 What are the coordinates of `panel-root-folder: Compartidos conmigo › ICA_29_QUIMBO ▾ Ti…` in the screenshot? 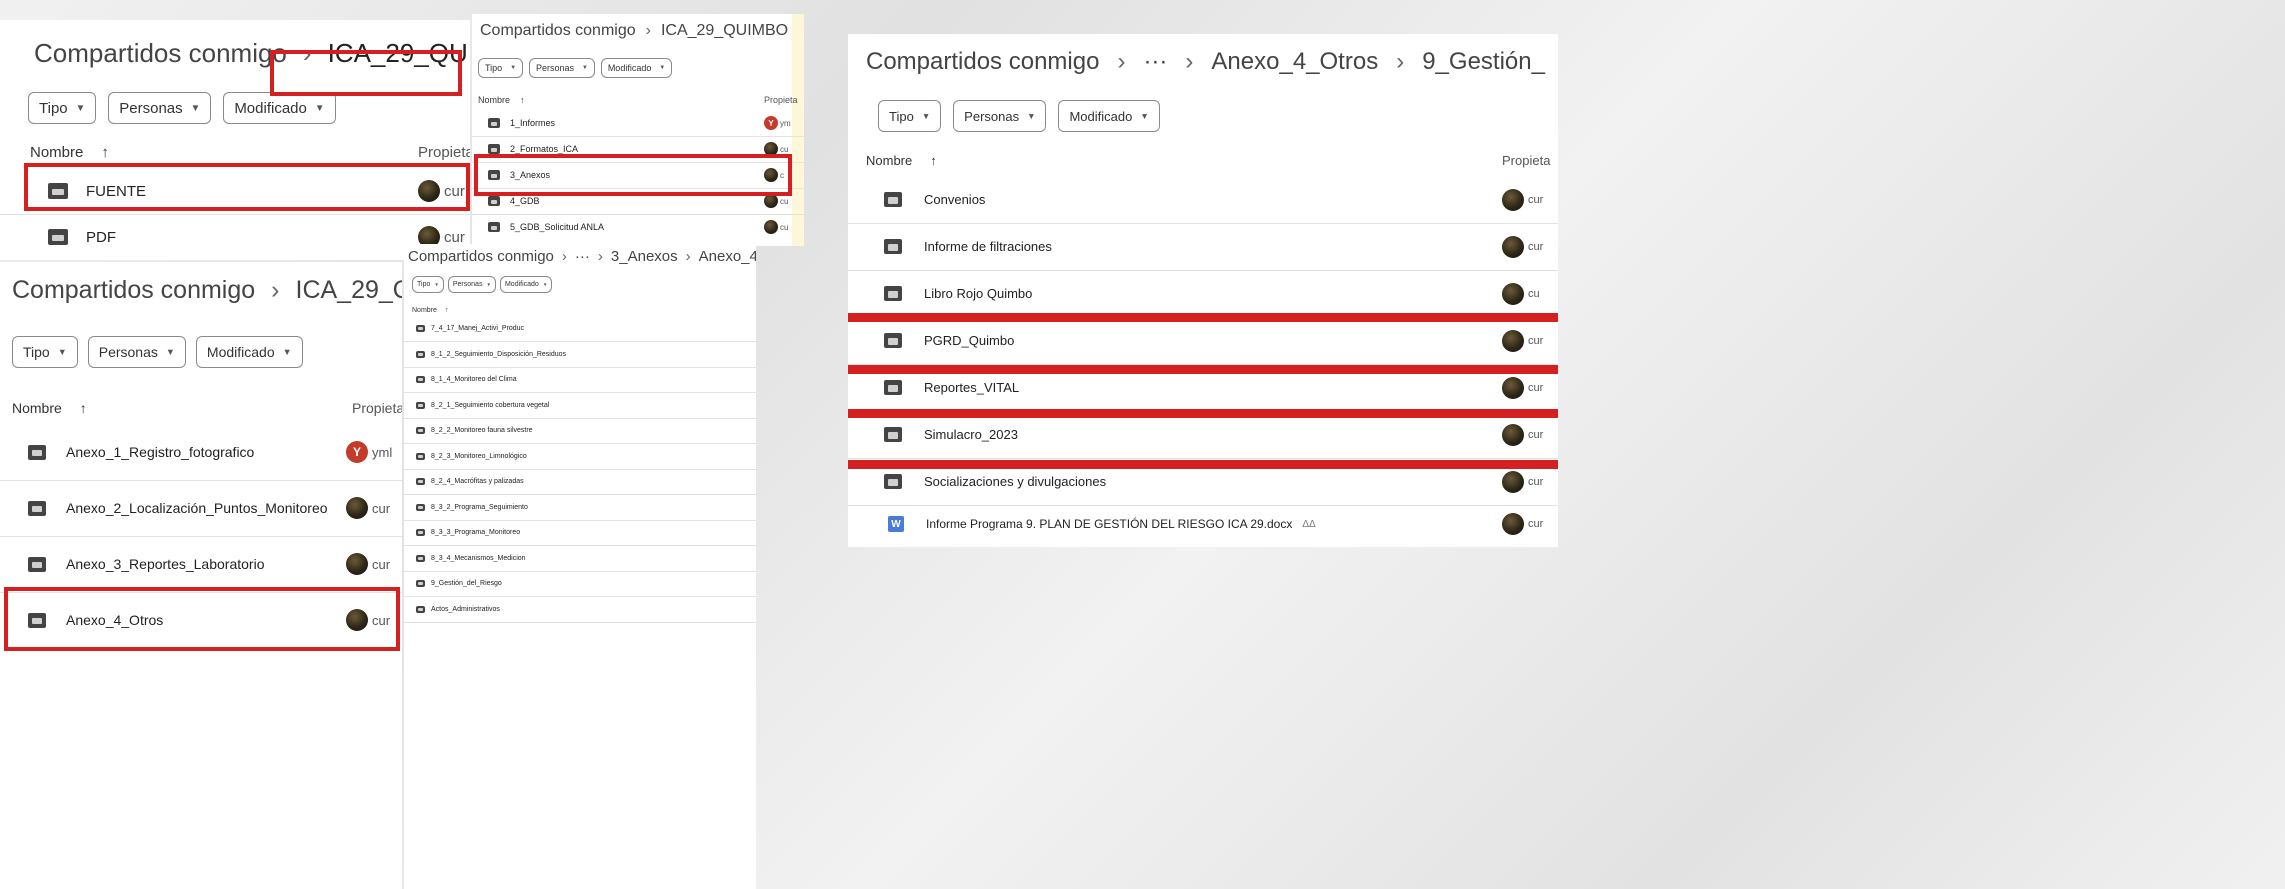 It's located at (235, 140).